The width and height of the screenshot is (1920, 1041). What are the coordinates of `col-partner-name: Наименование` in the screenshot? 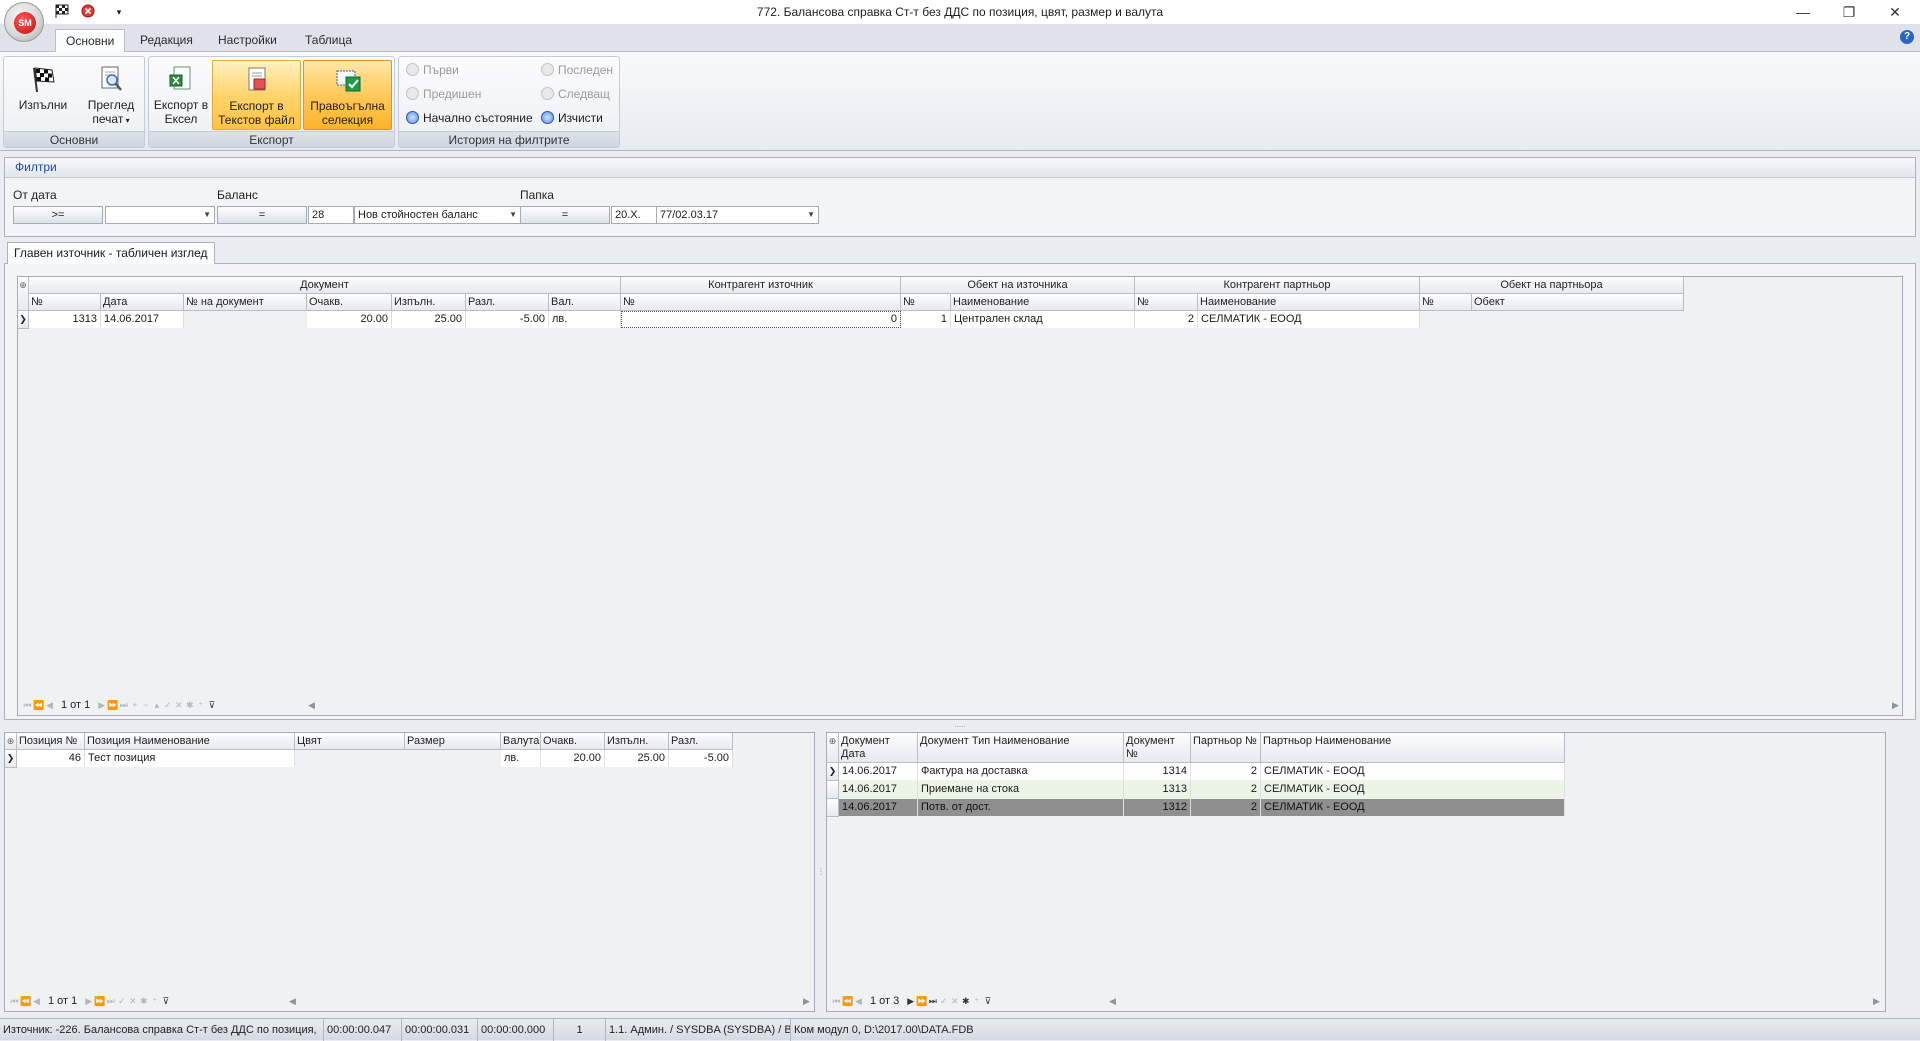 It's located at (1309, 302).